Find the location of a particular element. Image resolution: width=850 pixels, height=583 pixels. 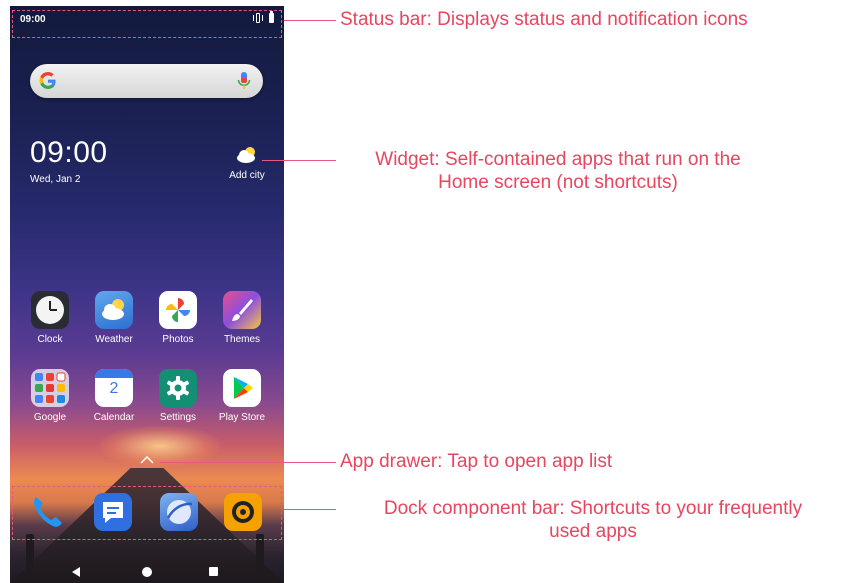

app-label: Calendar is located at coordinates (114, 417).